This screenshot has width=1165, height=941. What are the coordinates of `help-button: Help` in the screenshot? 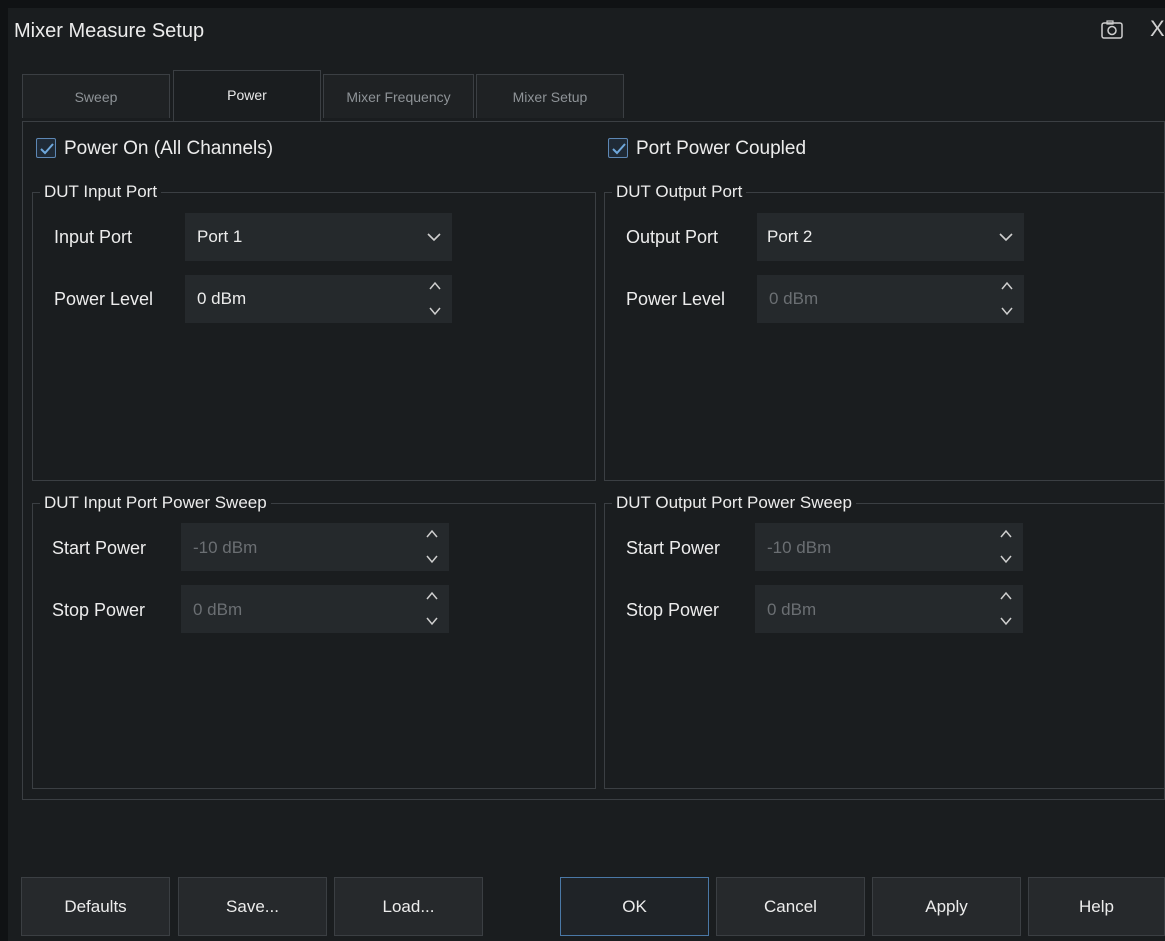 It's located at (1096, 906).